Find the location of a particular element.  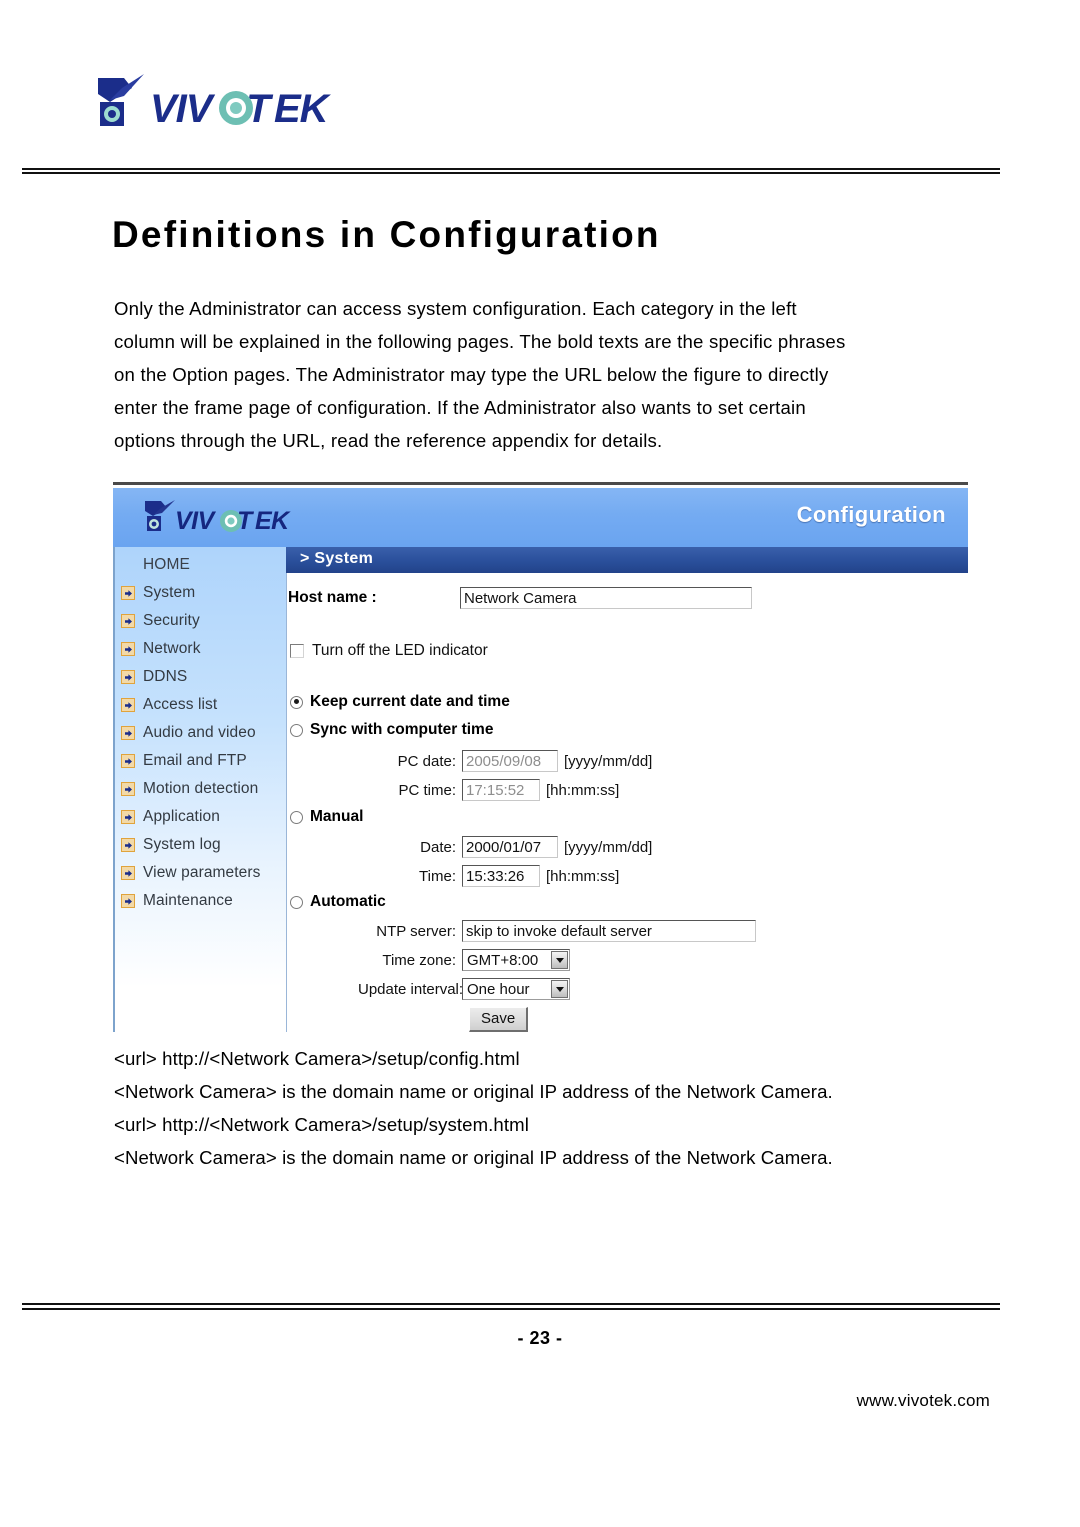

sidebar-item-access-list: Access list is located at coordinates (199, 705).